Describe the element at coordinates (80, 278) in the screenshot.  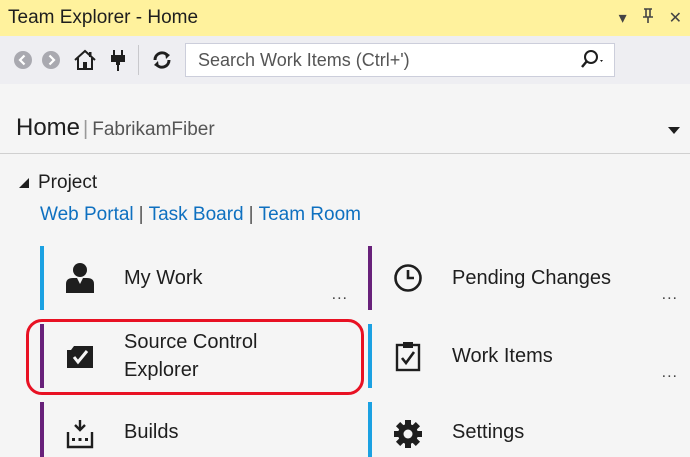
I see `person-icon` at that location.